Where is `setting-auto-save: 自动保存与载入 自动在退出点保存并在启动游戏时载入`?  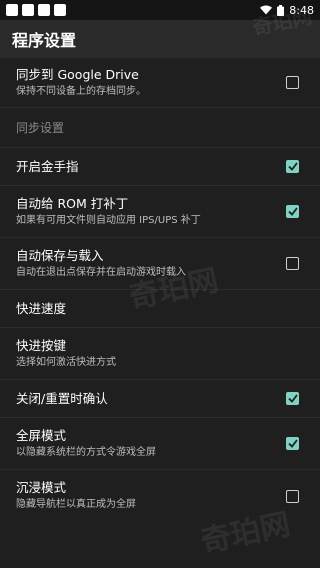
setting-auto-save: 自动保存与载入 自动在退出点保存并在启动游戏时载入 is located at coordinates (160, 264).